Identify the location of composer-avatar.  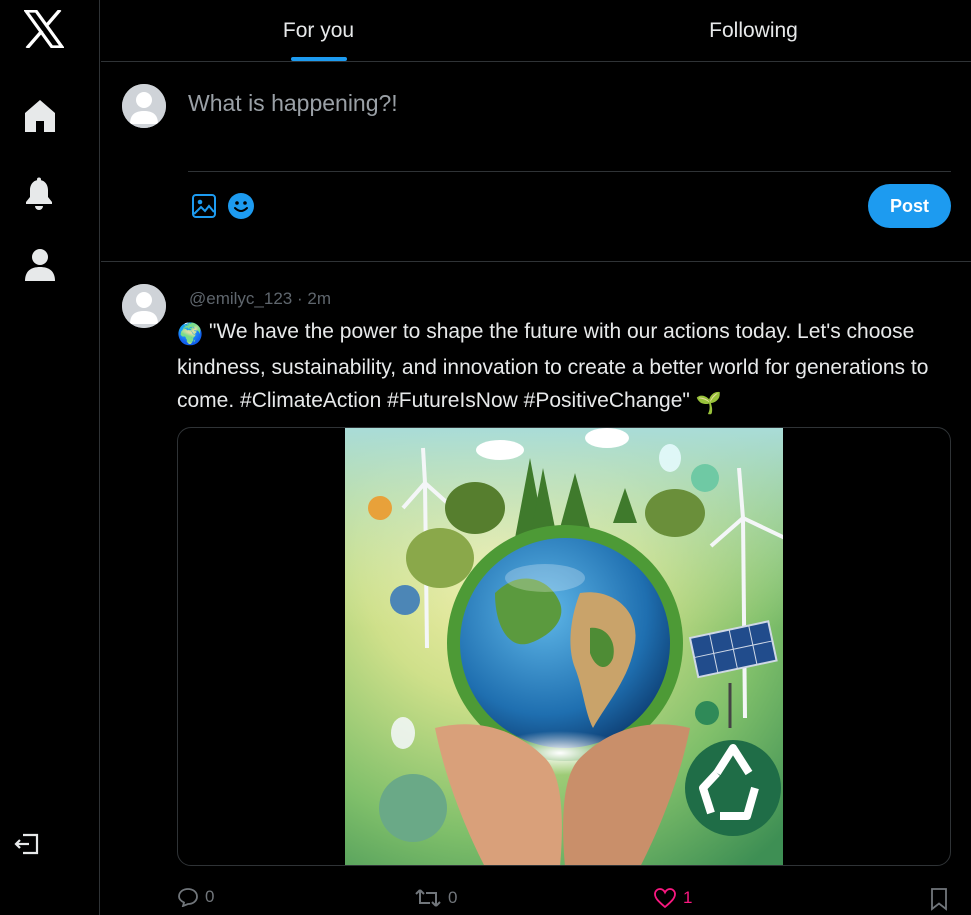
(144, 106).